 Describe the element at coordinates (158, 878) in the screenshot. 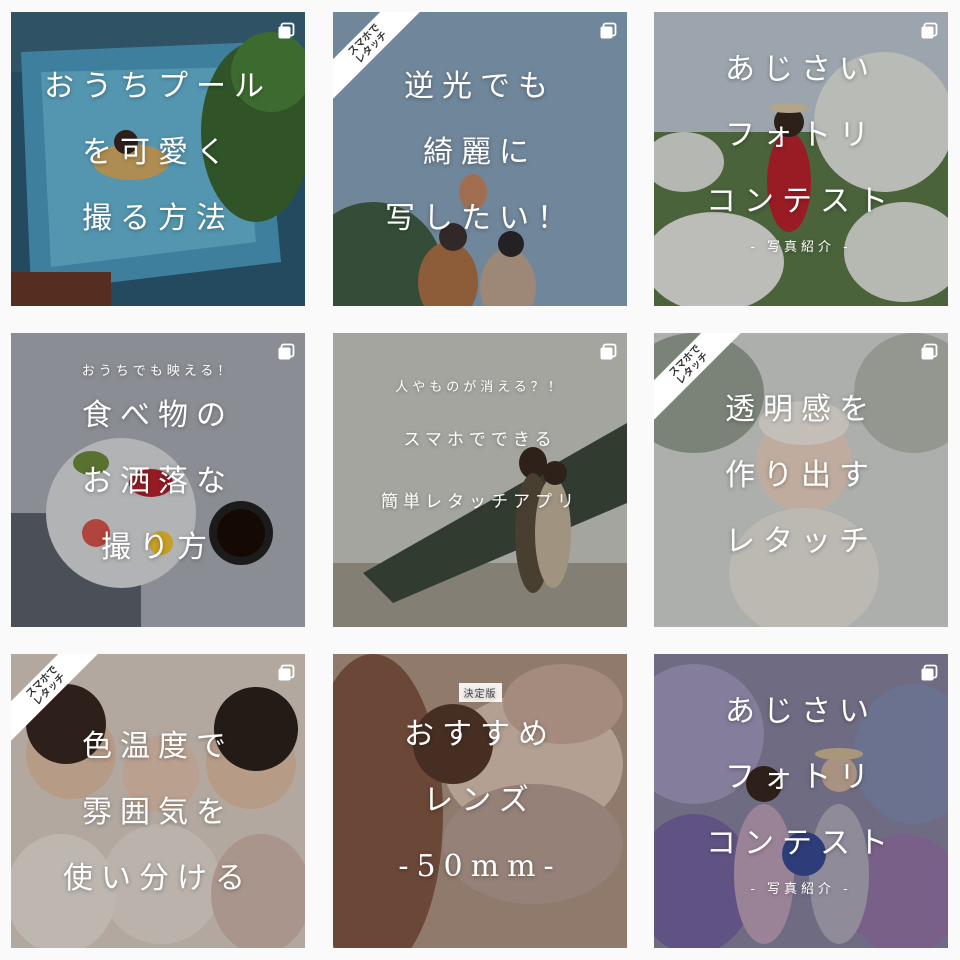

I see `caption-line: 使い分ける` at that location.